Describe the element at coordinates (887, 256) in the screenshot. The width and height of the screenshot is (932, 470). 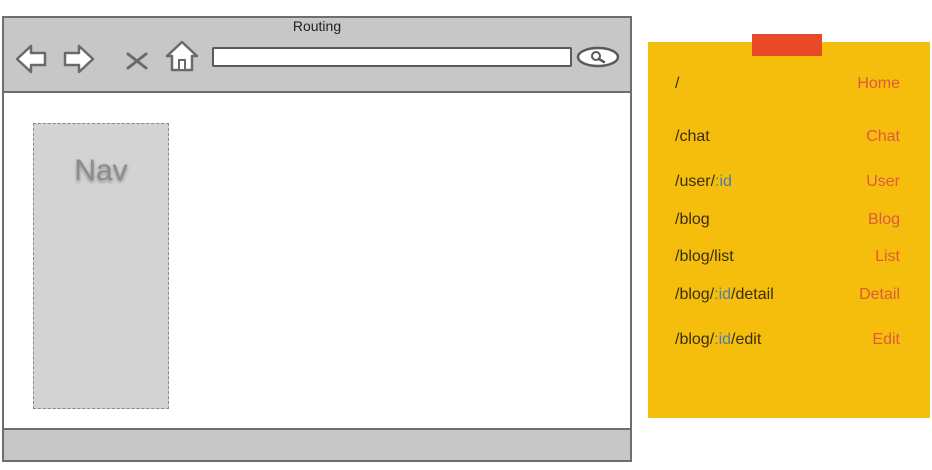
I see `route-name: List` at that location.